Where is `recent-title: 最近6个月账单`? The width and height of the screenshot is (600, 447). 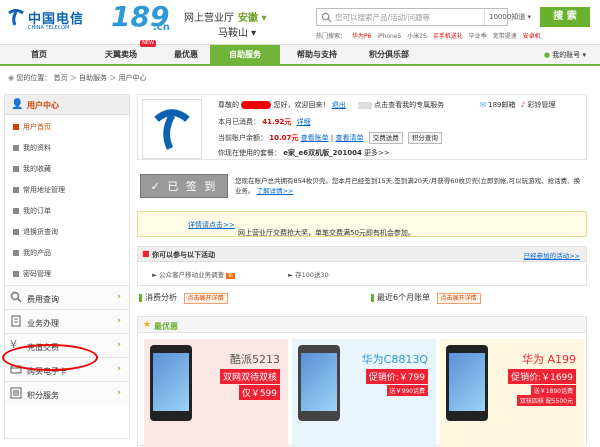
recent-title: 最近6个月账单 is located at coordinates (404, 297).